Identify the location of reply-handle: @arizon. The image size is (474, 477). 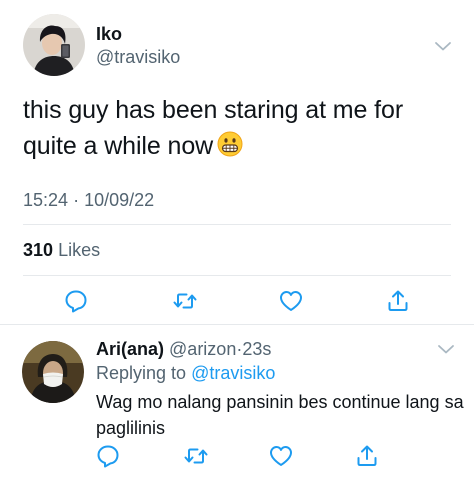
(202, 349).